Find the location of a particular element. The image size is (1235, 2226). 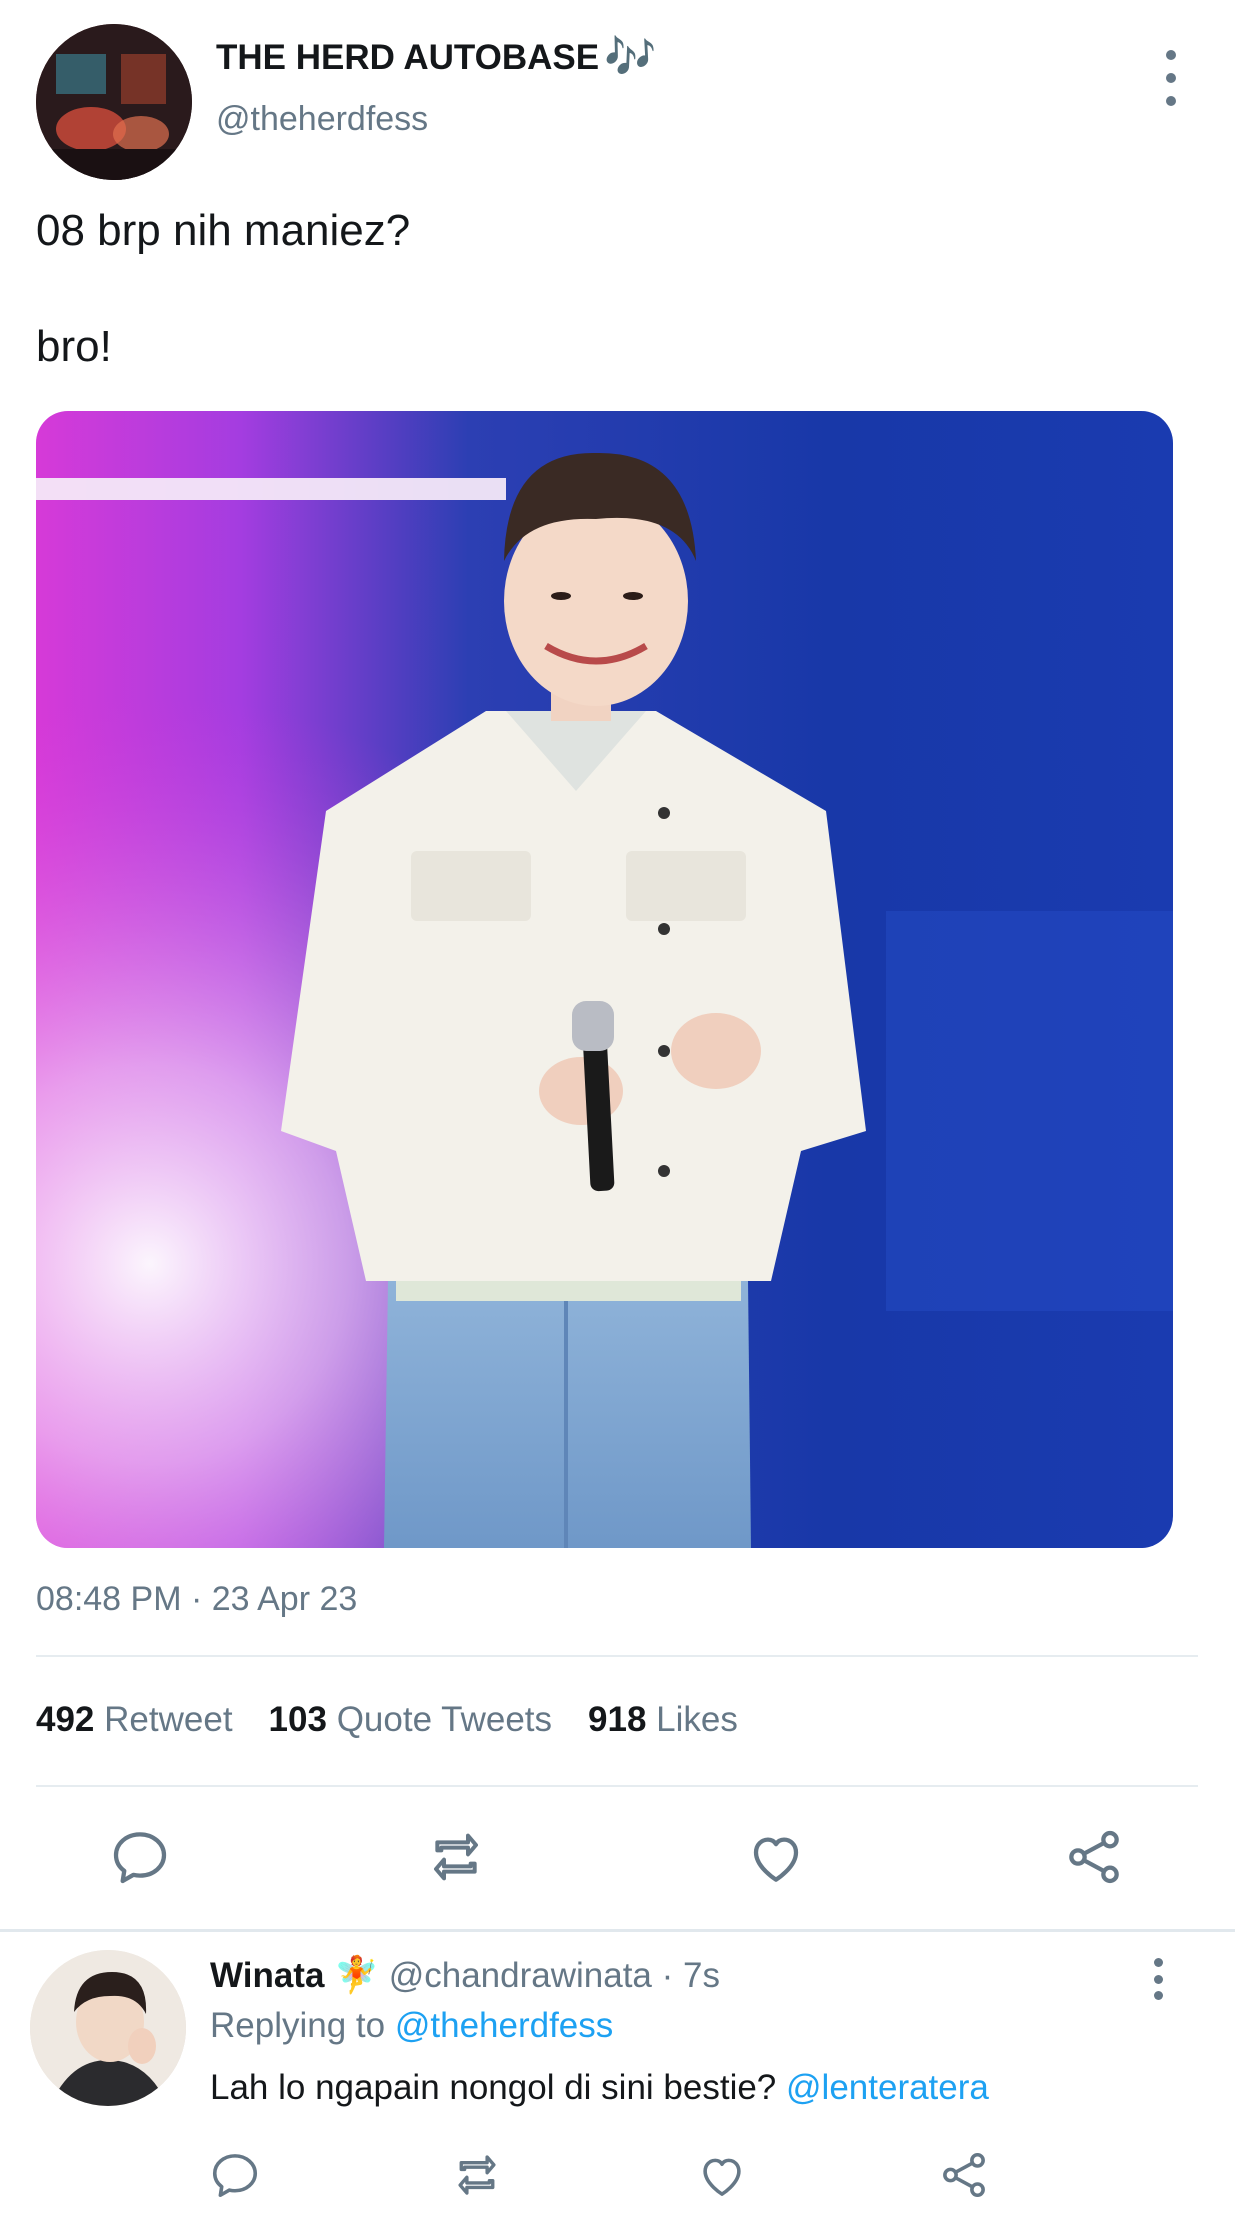

more-options-icon is located at coordinates (1171, 78).